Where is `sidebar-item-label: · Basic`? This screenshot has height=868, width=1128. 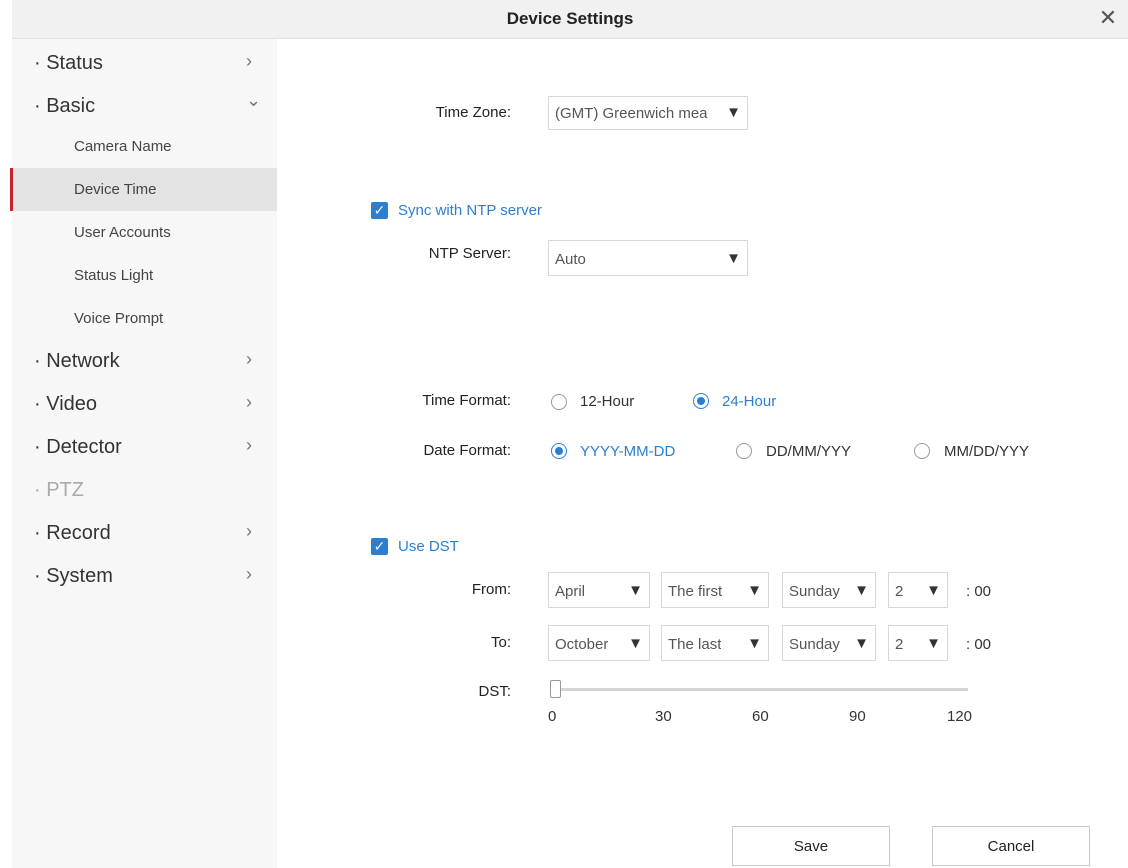
sidebar-item-label: · Basic is located at coordinates (65, 106).